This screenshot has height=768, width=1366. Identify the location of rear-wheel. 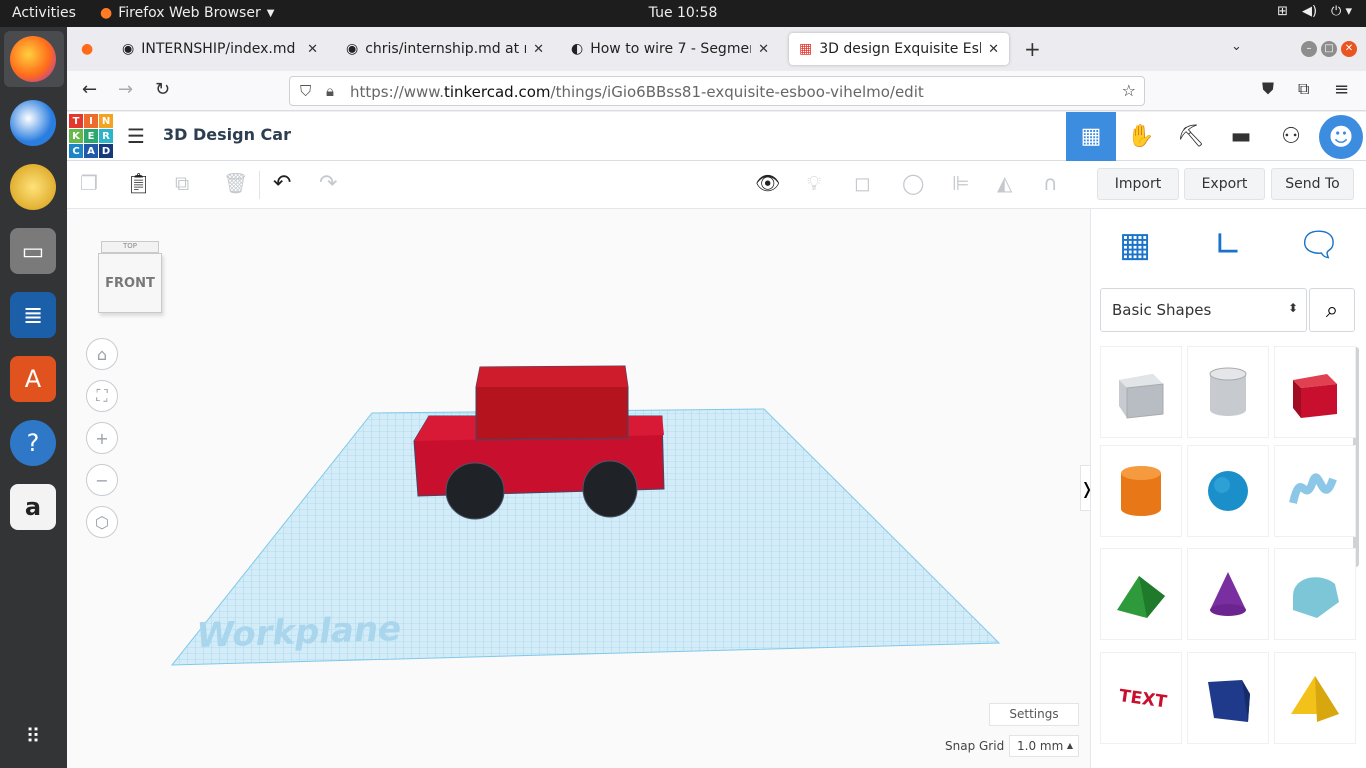
(610, 489).